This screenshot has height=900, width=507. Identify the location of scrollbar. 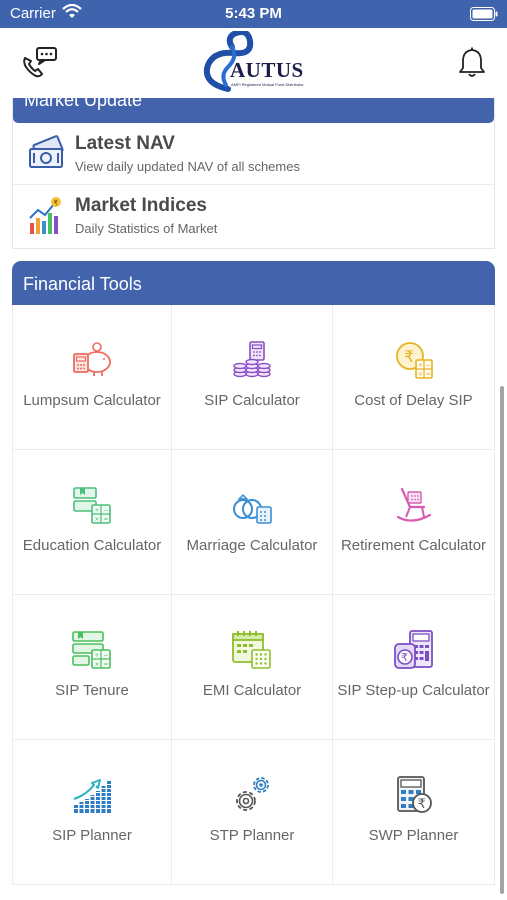
(502, 640).